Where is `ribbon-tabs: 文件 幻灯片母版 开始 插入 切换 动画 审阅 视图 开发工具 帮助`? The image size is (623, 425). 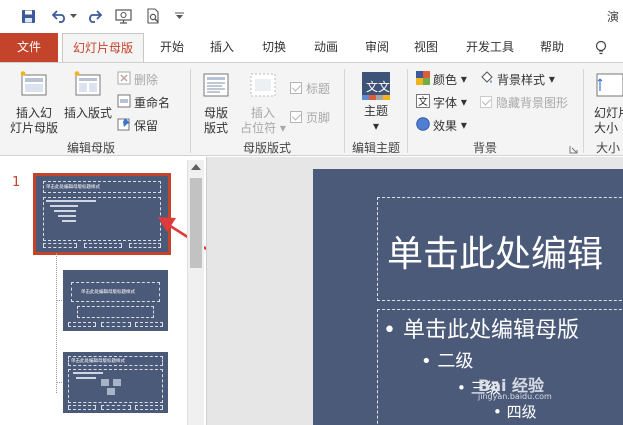 ribbon-tabs: 文件 幻灯片母版 开始 插入 切换 动画 审阅 视图 开发工具 帮助 is located at coordinates (311, 48).